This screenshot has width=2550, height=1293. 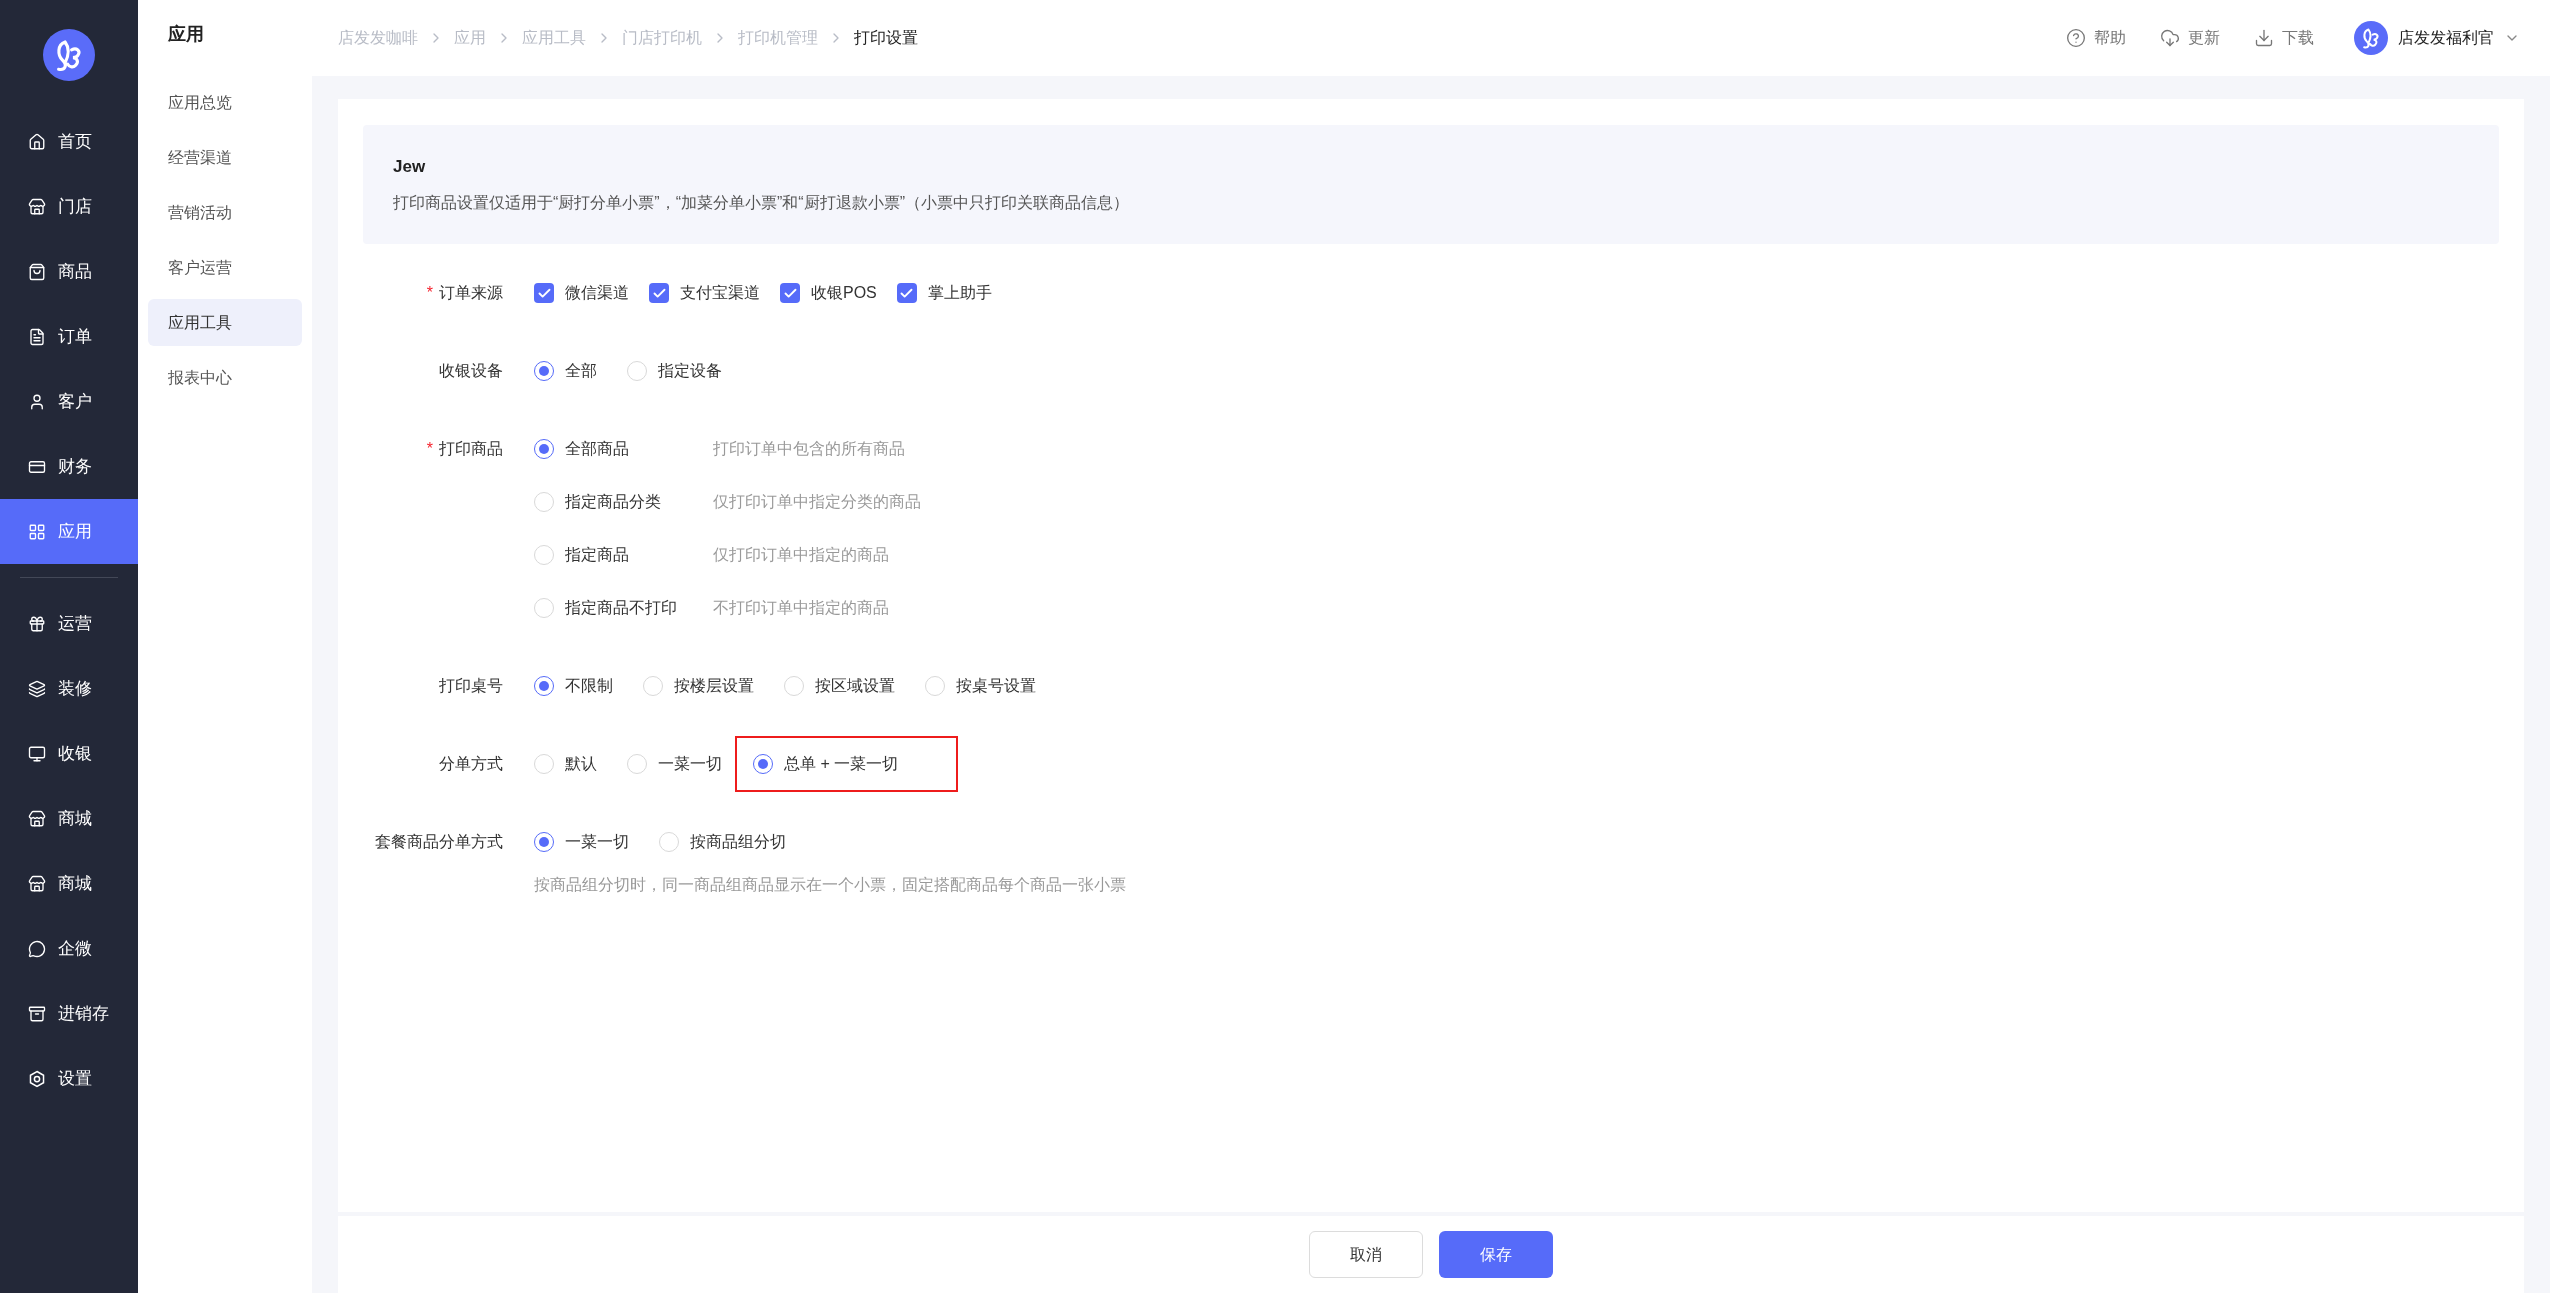 I want to click on archive-icon, so click(x=37, y=1013).